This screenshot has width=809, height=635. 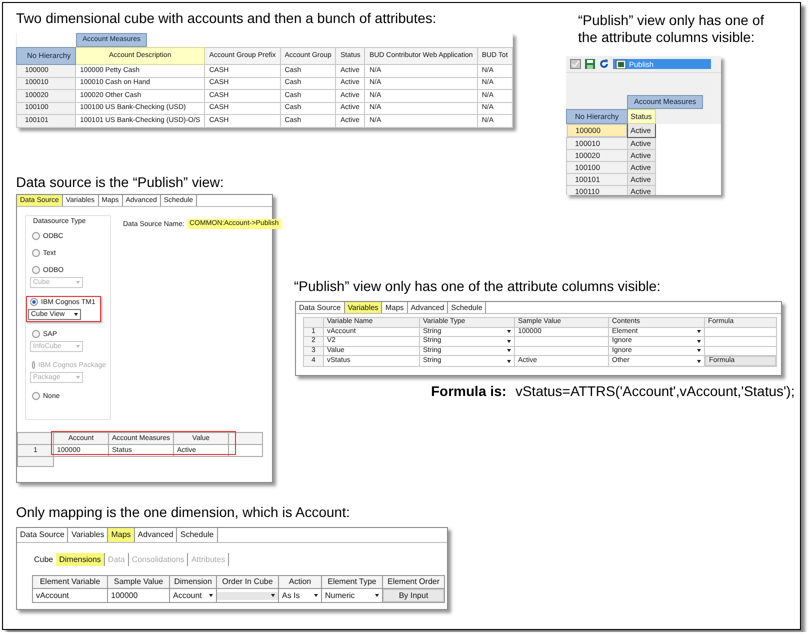 I want to click on column-header: Element Variable, so click(x=70, y=582).